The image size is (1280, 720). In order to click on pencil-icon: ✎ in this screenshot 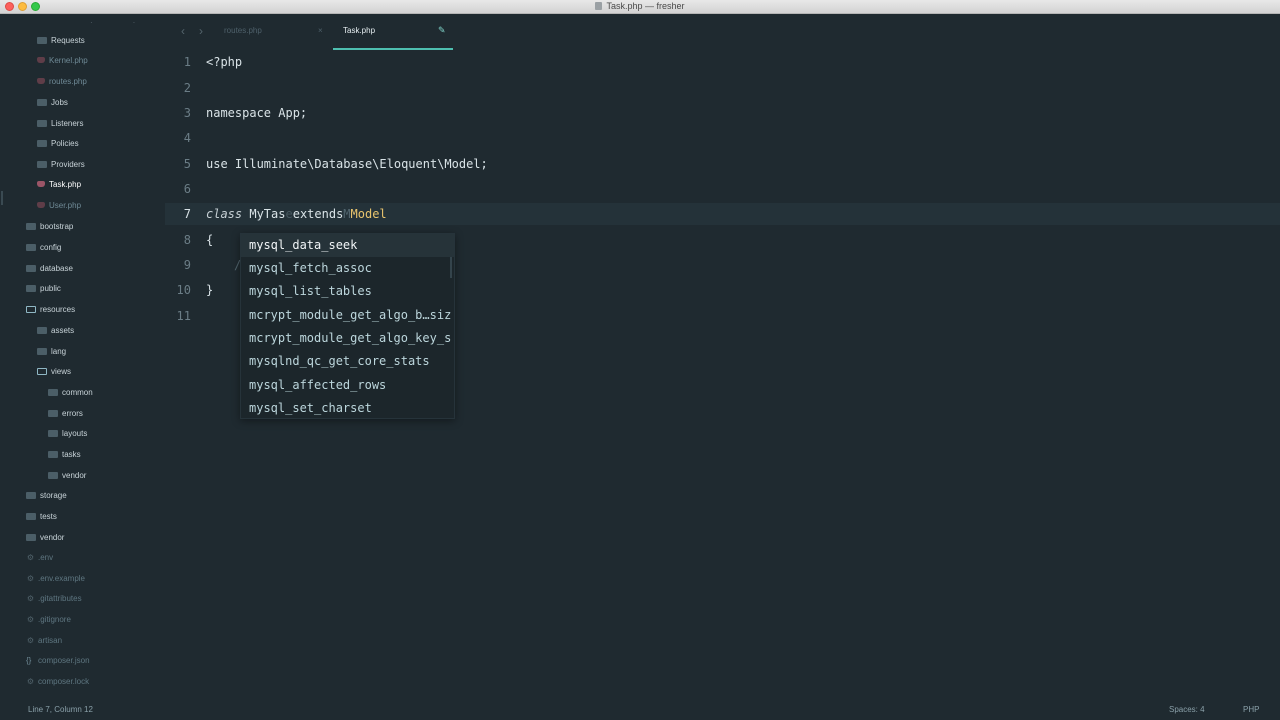, I will do `click(442, 30)`.